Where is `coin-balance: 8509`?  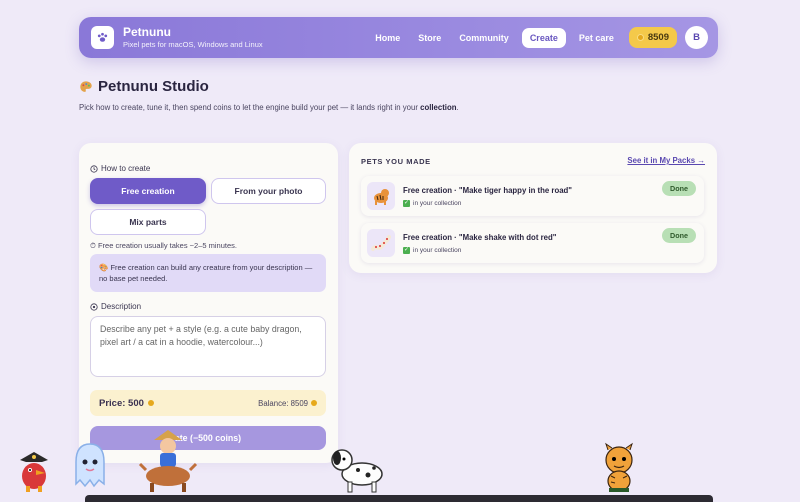 coin-balance: 8509 is located at coordinates (652, 37).